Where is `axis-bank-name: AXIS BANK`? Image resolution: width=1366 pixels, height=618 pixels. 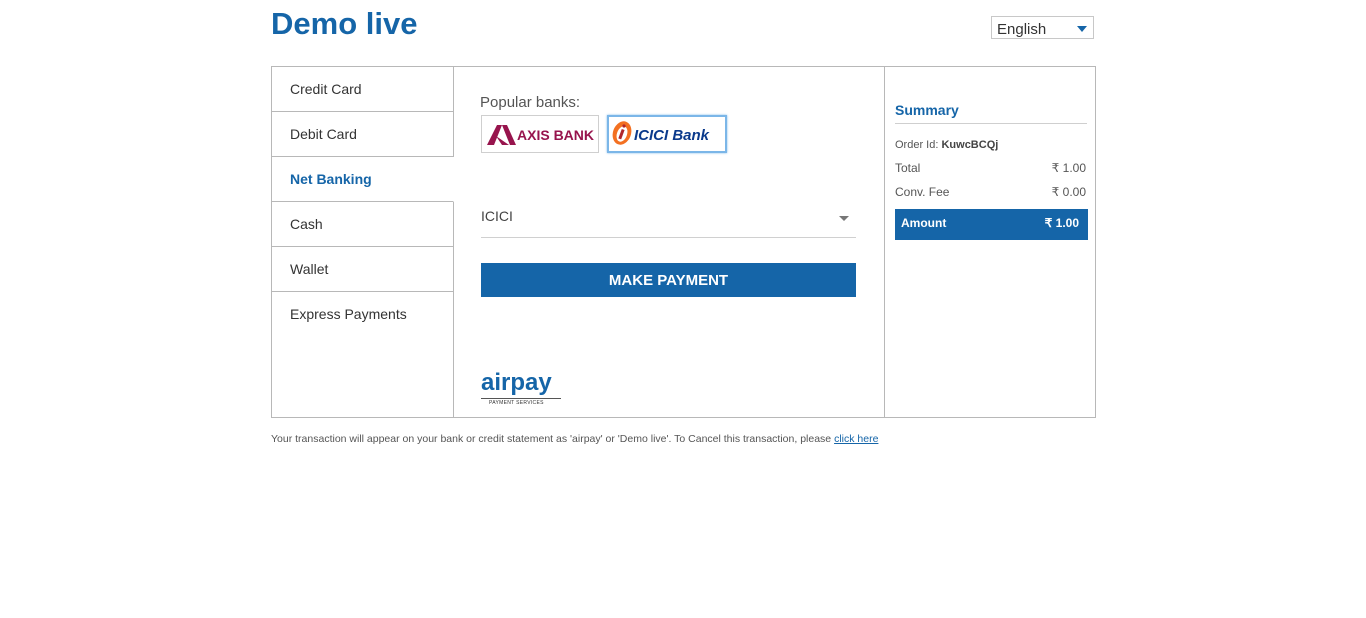
axis-bank-name: AXIS BANK is located at coordinates (555, 135).